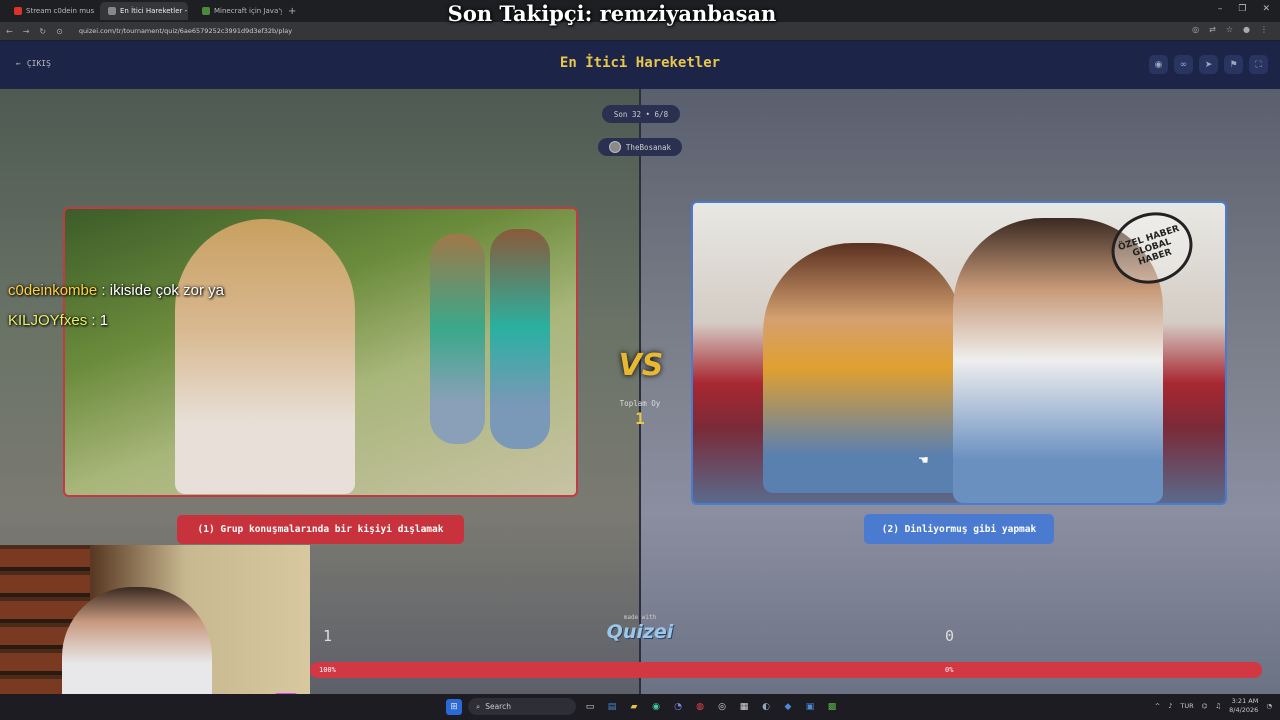 The height and width of the screenshot is (720, 1280). What do you see at coordinates (1246, 29) in the screenshot?
I see `profile-icon: ●` at bounding box center [1246, 29].